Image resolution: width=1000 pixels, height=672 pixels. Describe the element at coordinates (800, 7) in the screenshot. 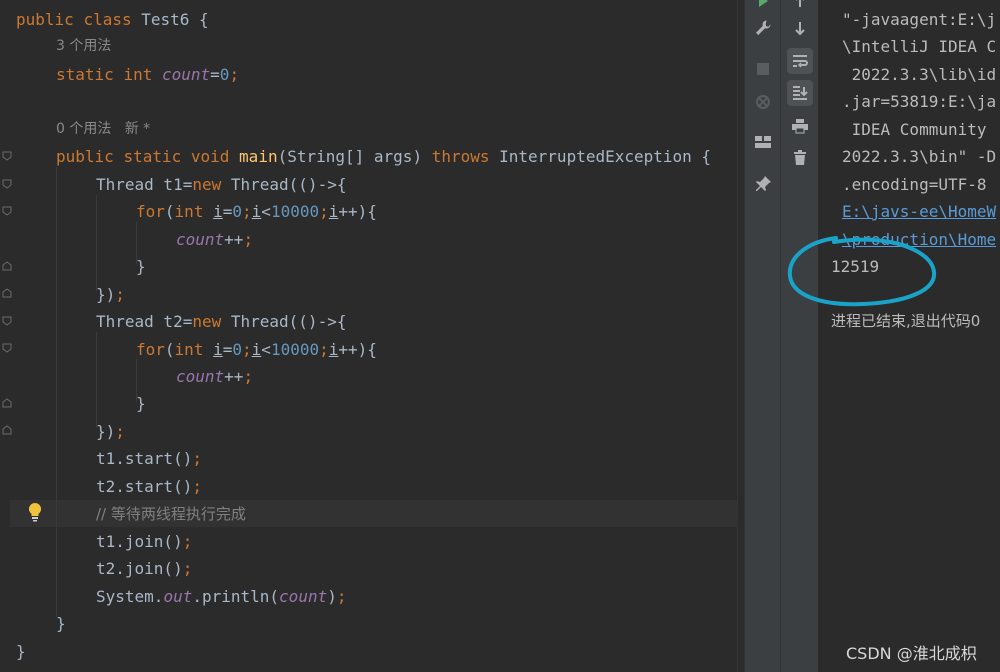

I see `scroll-up-button` at that location.